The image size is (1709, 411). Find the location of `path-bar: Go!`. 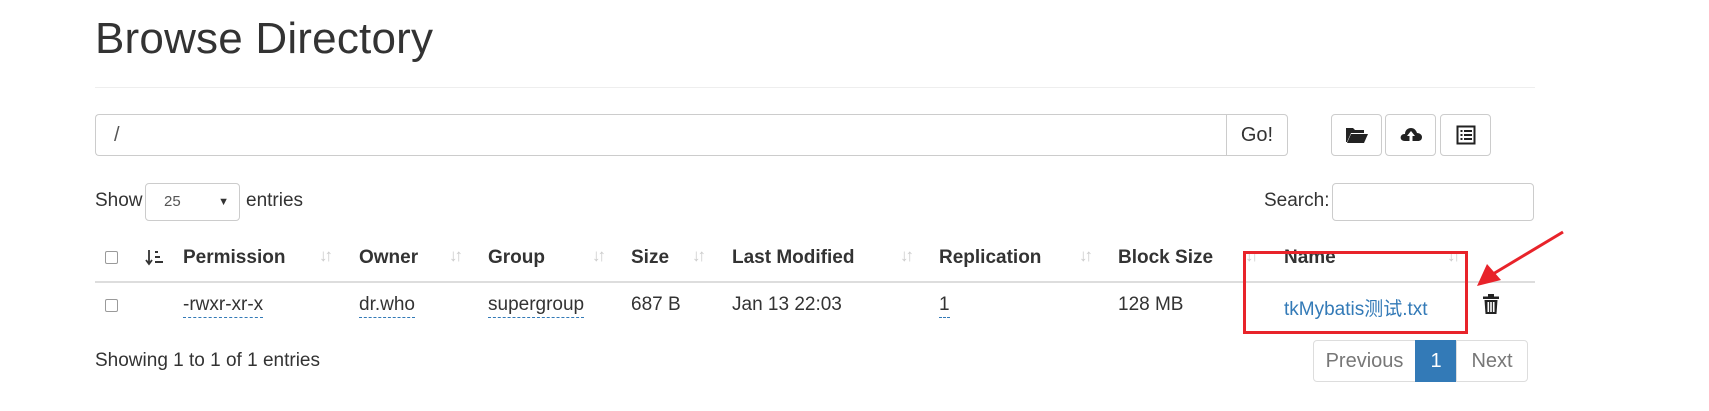

path-bar: Go! is located at coordinates (691, 135).